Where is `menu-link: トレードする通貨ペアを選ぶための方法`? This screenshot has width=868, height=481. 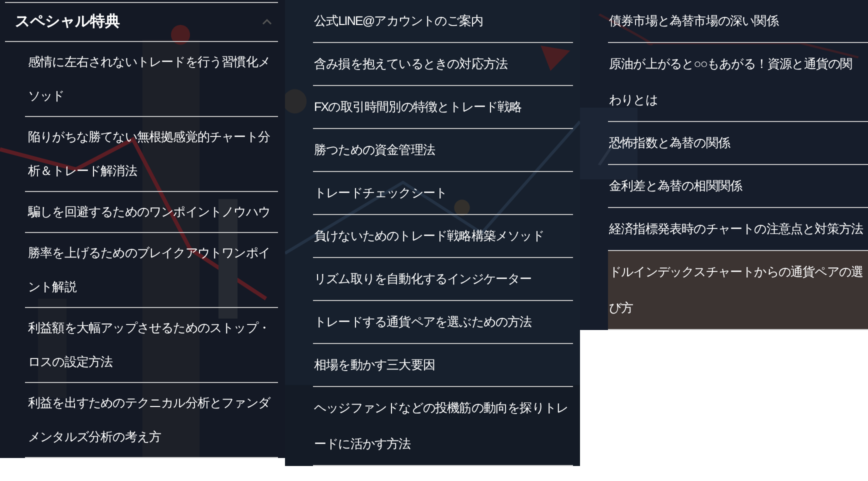 menu-link: トレードする通貨ペアを選ぶための方法 is located at coordinates (443, 322).